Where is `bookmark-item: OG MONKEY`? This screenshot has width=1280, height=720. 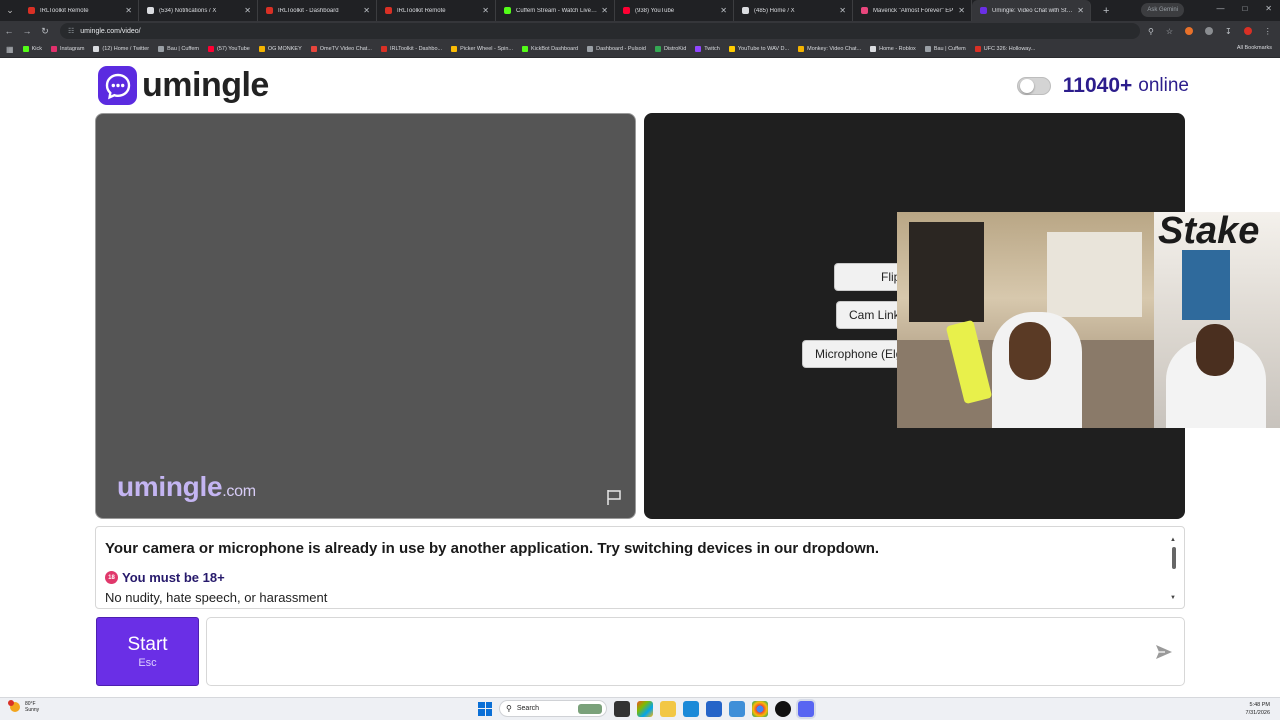
bookmark-item: OG MONKEY is located at coordinates (280, 49).